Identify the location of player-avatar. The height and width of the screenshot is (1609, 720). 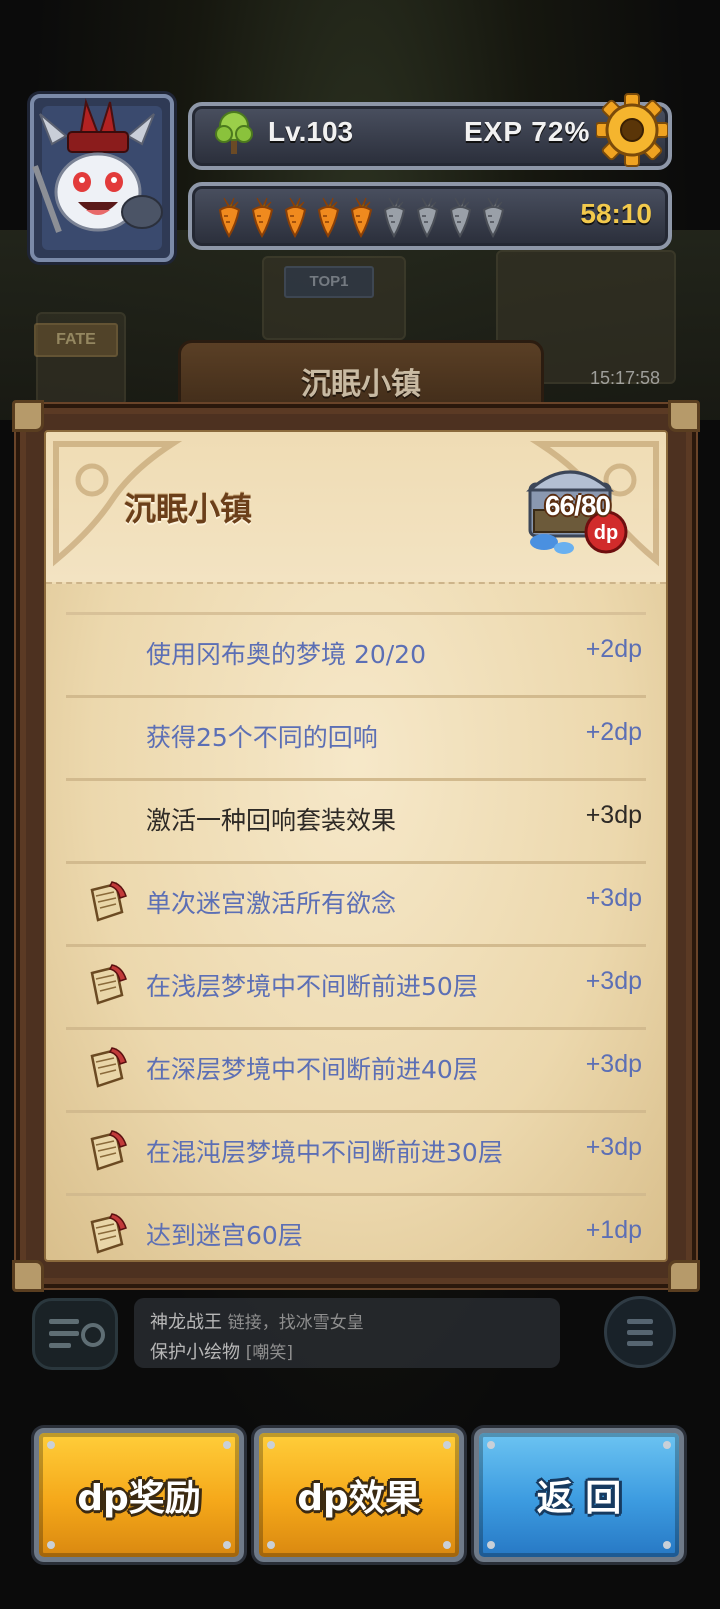
(102, 178).